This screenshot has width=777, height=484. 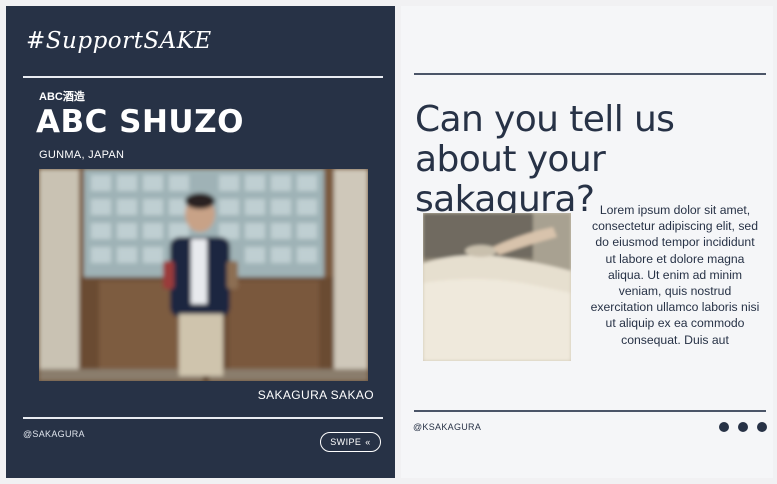 I want to click on brewery-japanese-name: ABC酒造, so click(x=62, y=97).